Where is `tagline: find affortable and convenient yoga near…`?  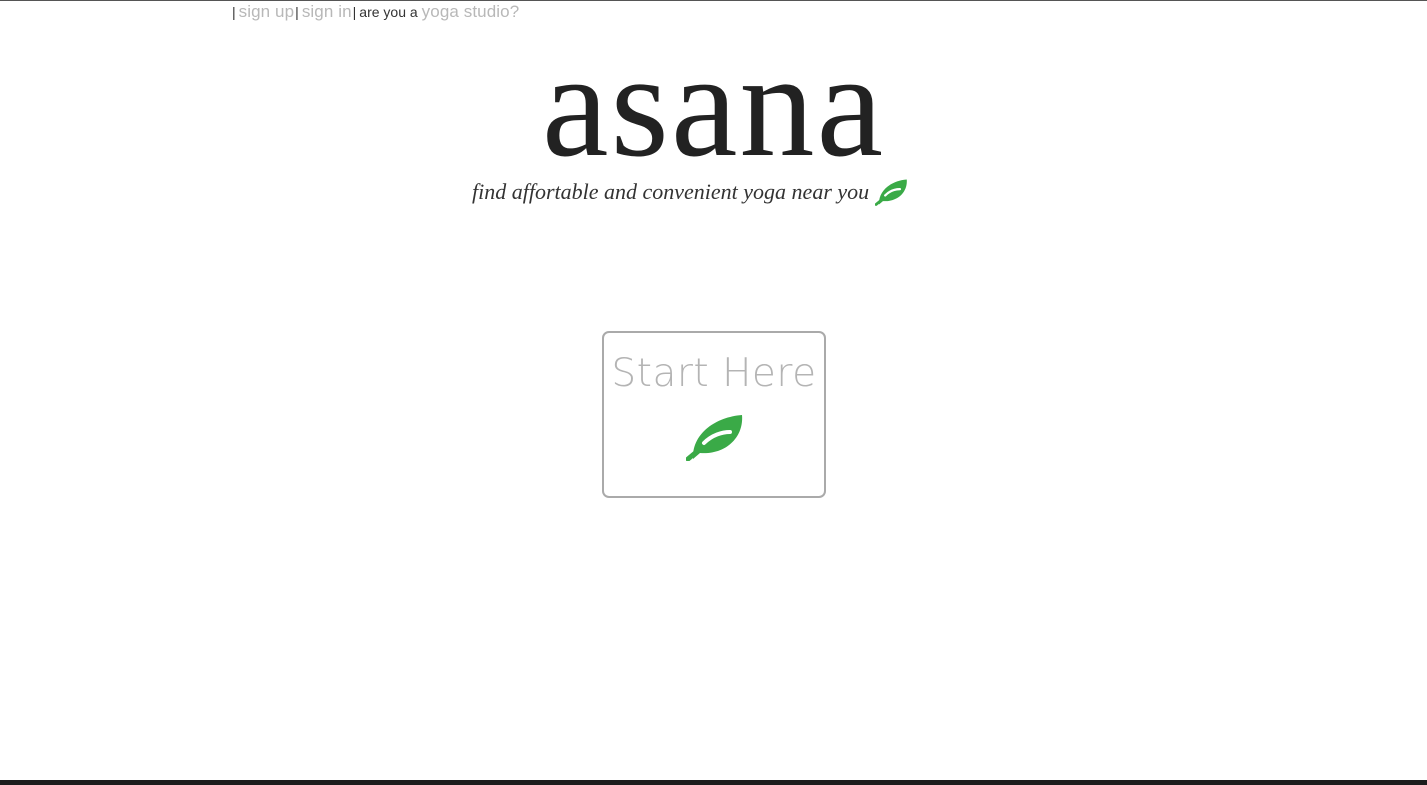
tagline: find affortable and convenient yoga near… is located at coordinates (690, 192).